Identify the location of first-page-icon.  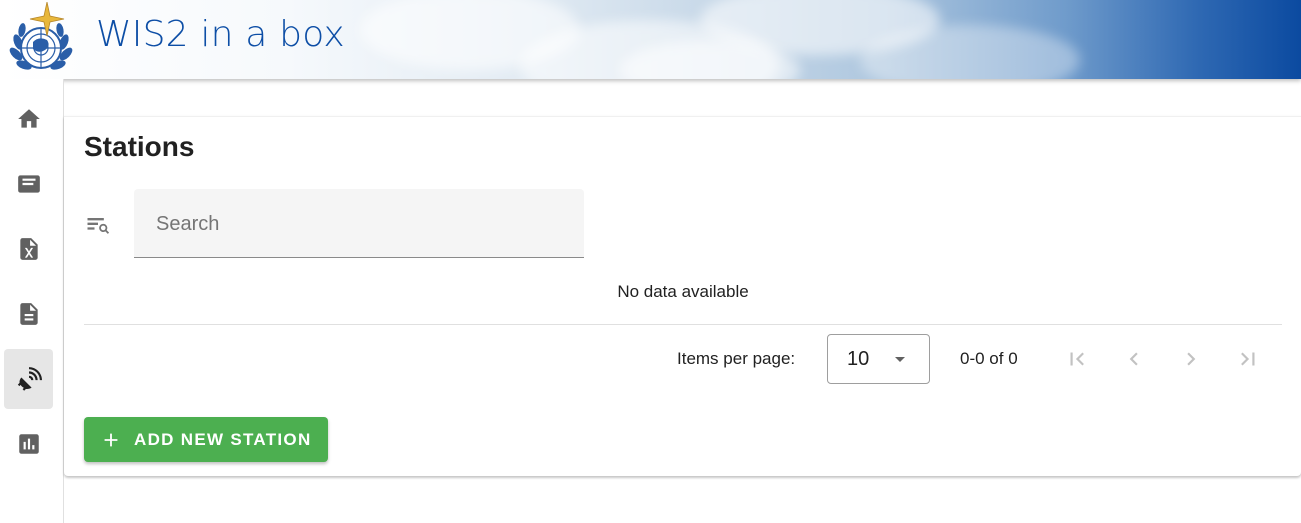
(1077, 359).